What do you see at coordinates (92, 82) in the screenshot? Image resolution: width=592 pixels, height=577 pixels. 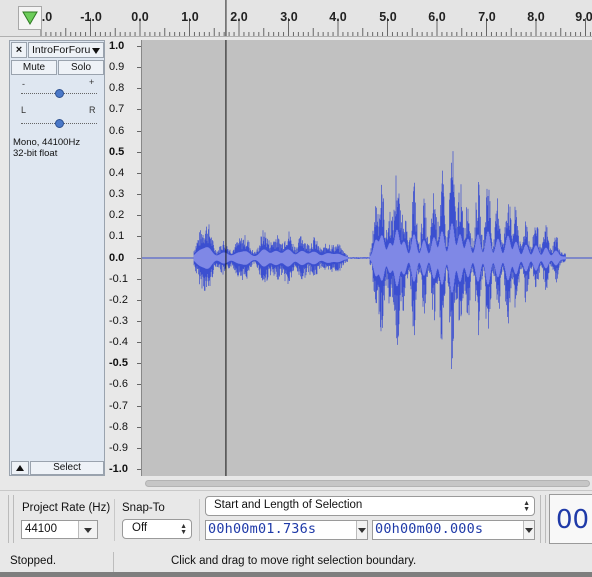 I see `gain-plus-label: +` at bounding box center [92, 82].